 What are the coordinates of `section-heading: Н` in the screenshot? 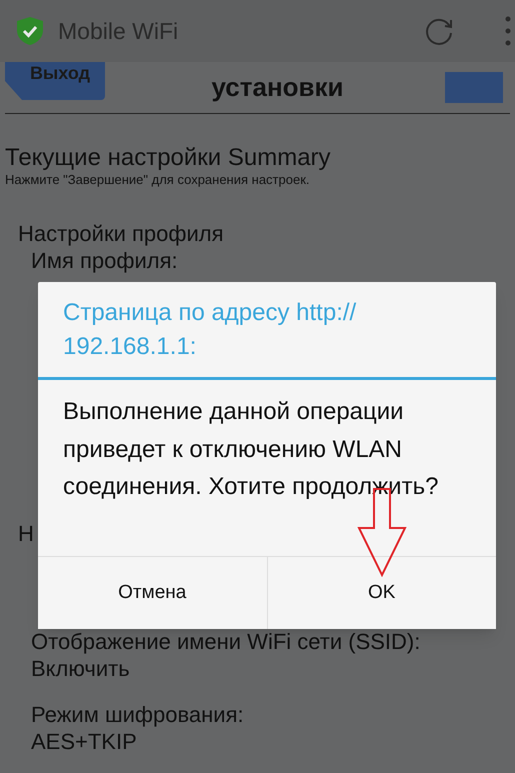 It's located at (26, 534).